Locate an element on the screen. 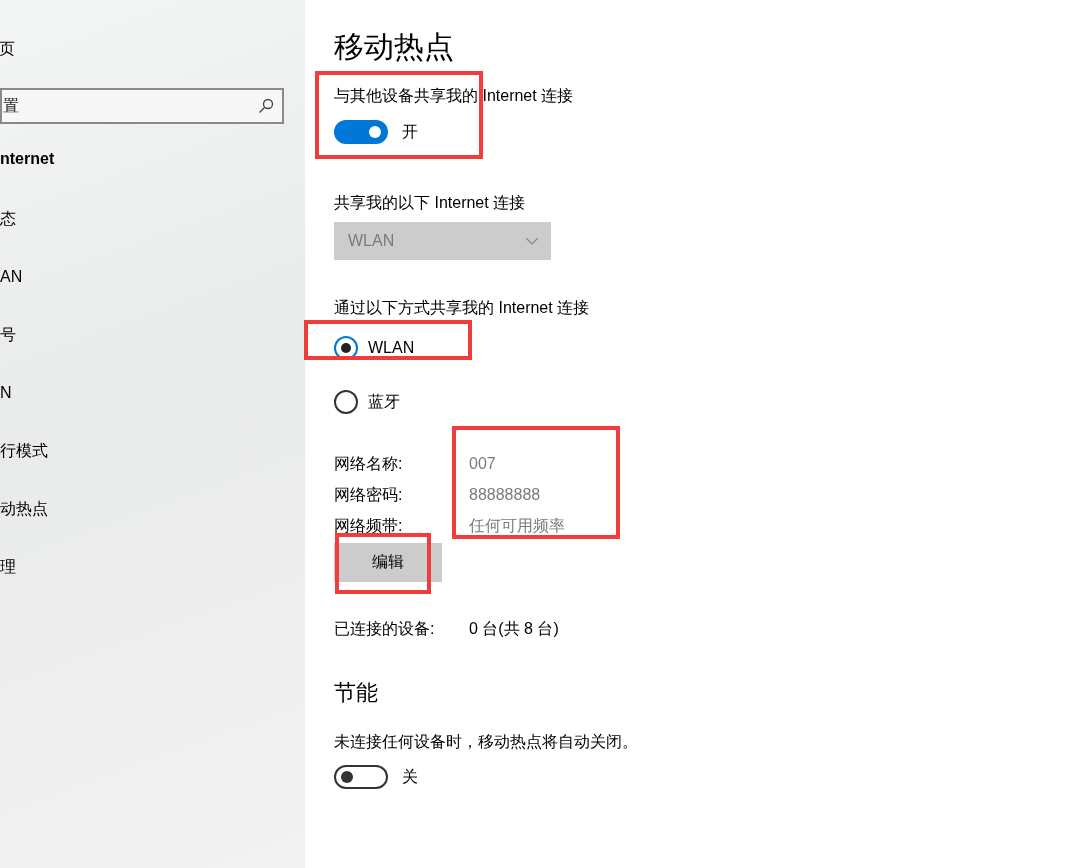 This screenshot has height=868, width=1080. setting-label: 通过以下方式共享我的 Internet 连接 is located at coordinates (462, 308).